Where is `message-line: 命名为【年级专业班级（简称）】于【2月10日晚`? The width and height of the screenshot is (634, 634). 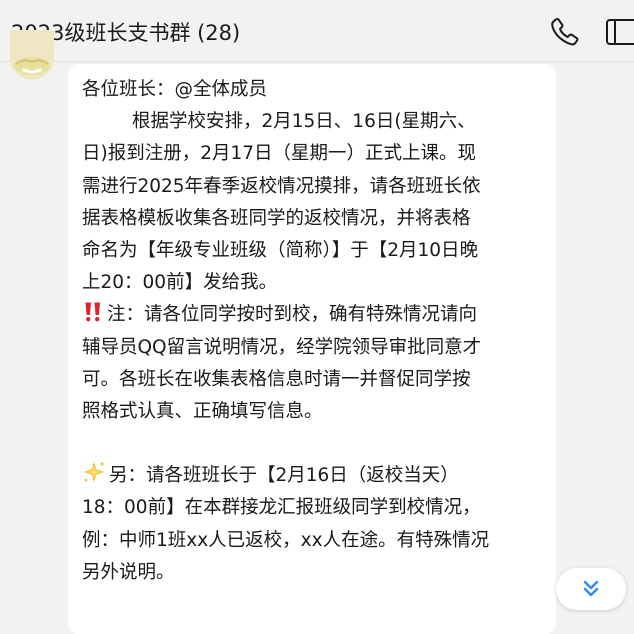 message-line: 命名为【年级专业班级（简称）】于【2月10日晚 is located at coordinates (280, 250).